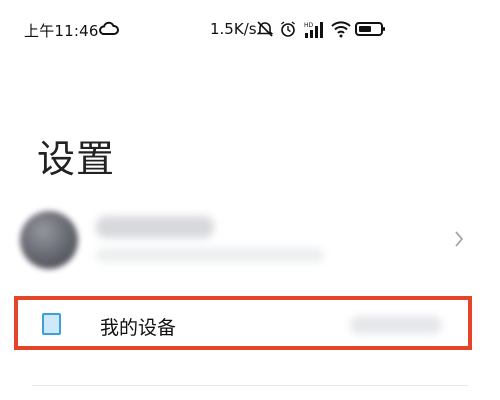  Describe the element at coordinates (233, 29) in the screenshot. I see `network-speed: 1.5K/s` at that location.